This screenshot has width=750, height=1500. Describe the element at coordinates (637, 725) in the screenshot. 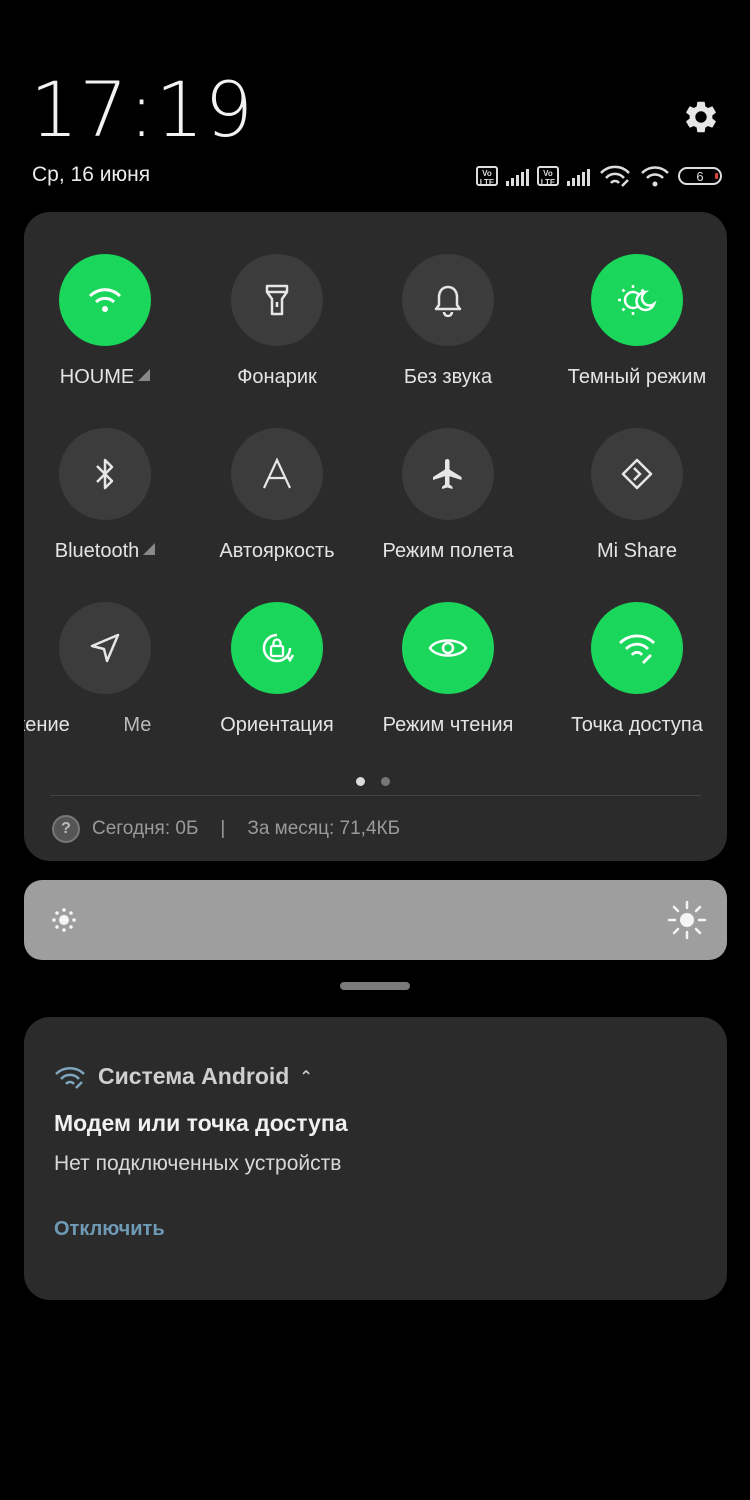

I see `tile-hotspot-label: Точка доступа` at that location.